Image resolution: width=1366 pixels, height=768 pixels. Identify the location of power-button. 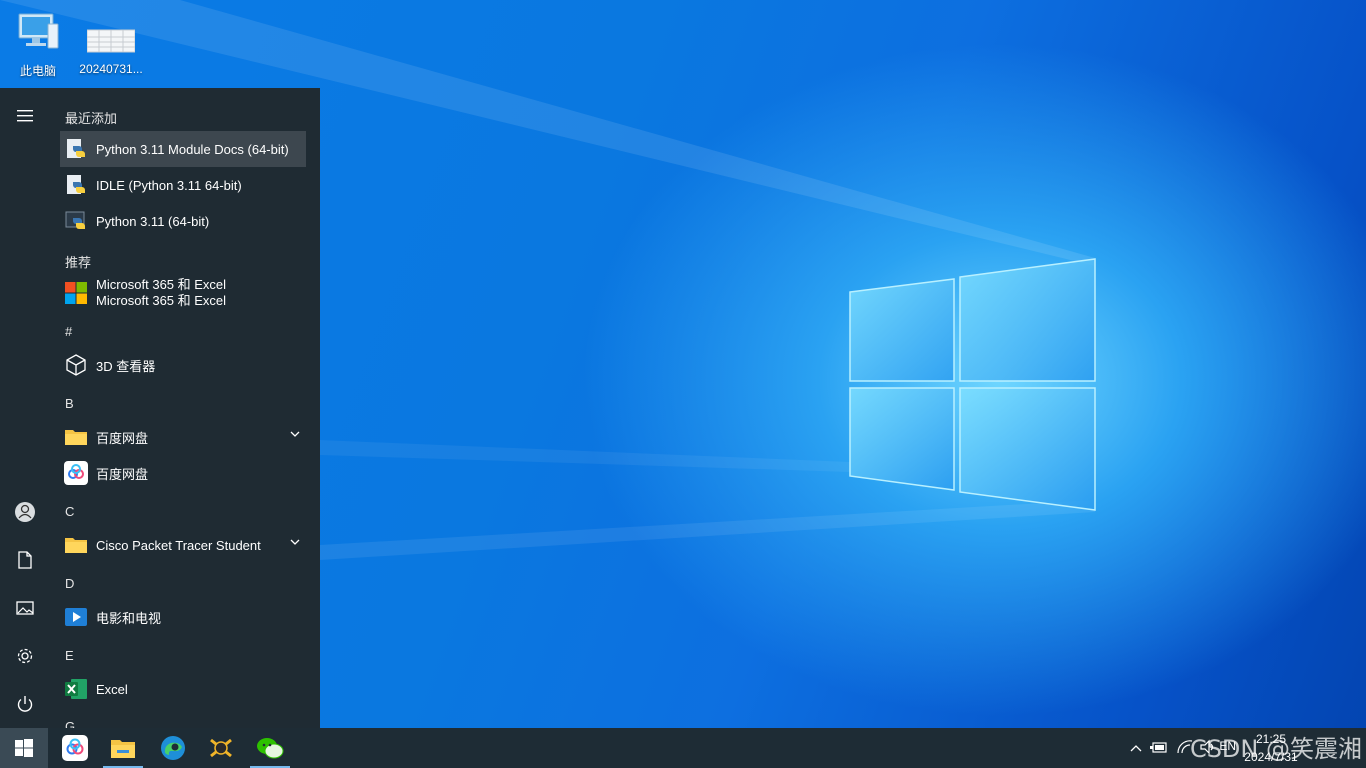
(25, 704).